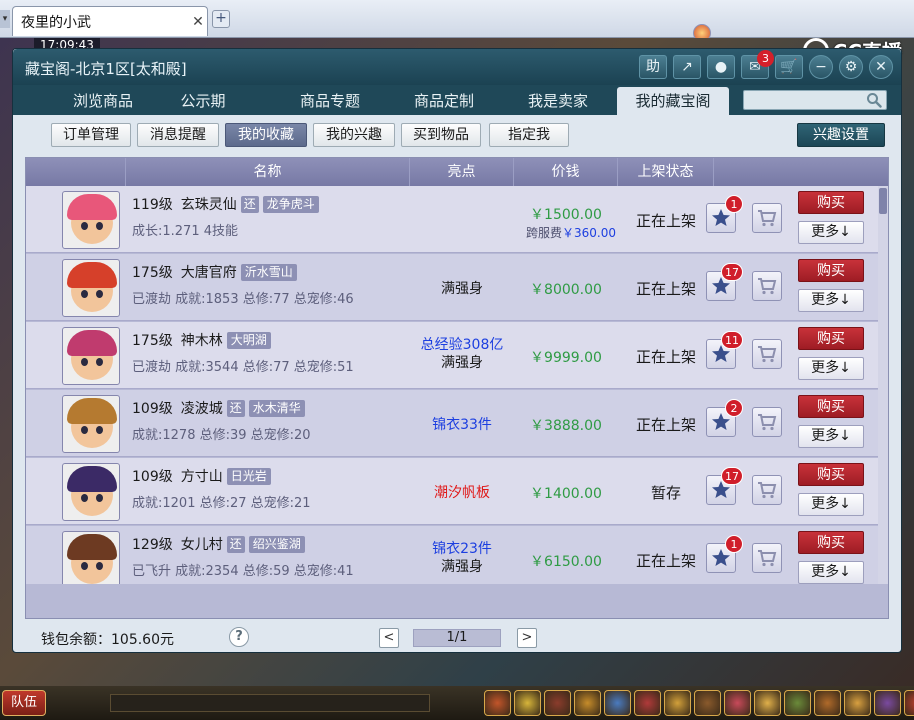 Image resolution: width=914 pixels, height=720 pixels. What do you see at coordinates (529, 135) in the screenshot?
I see `sub-nav-button: 指定我` at bounding box center [529, 135].